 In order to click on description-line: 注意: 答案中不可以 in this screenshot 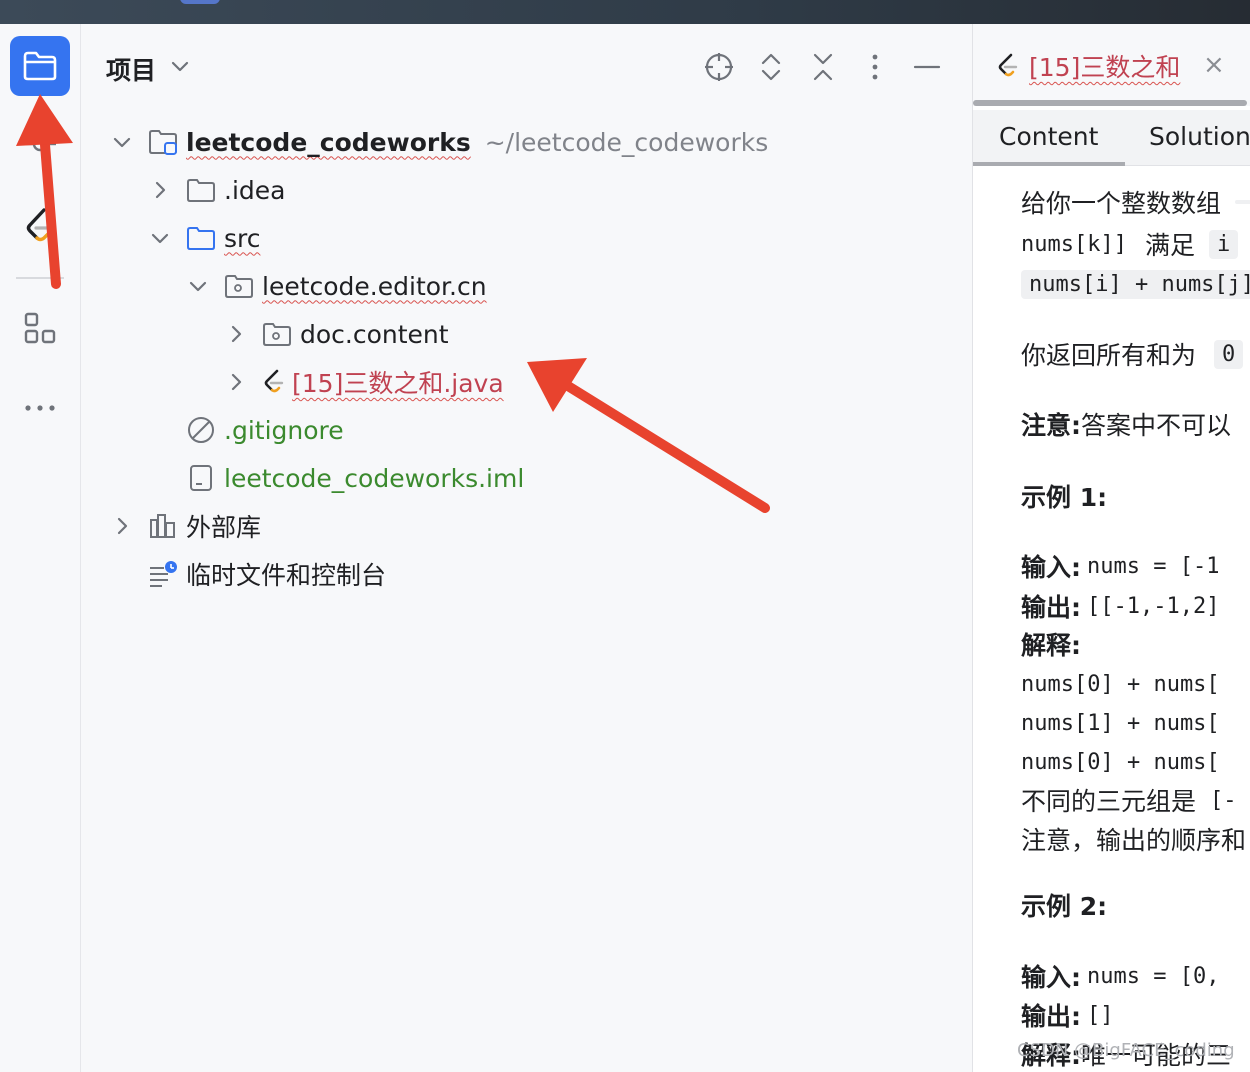, I will do `click(1126, 425)`.